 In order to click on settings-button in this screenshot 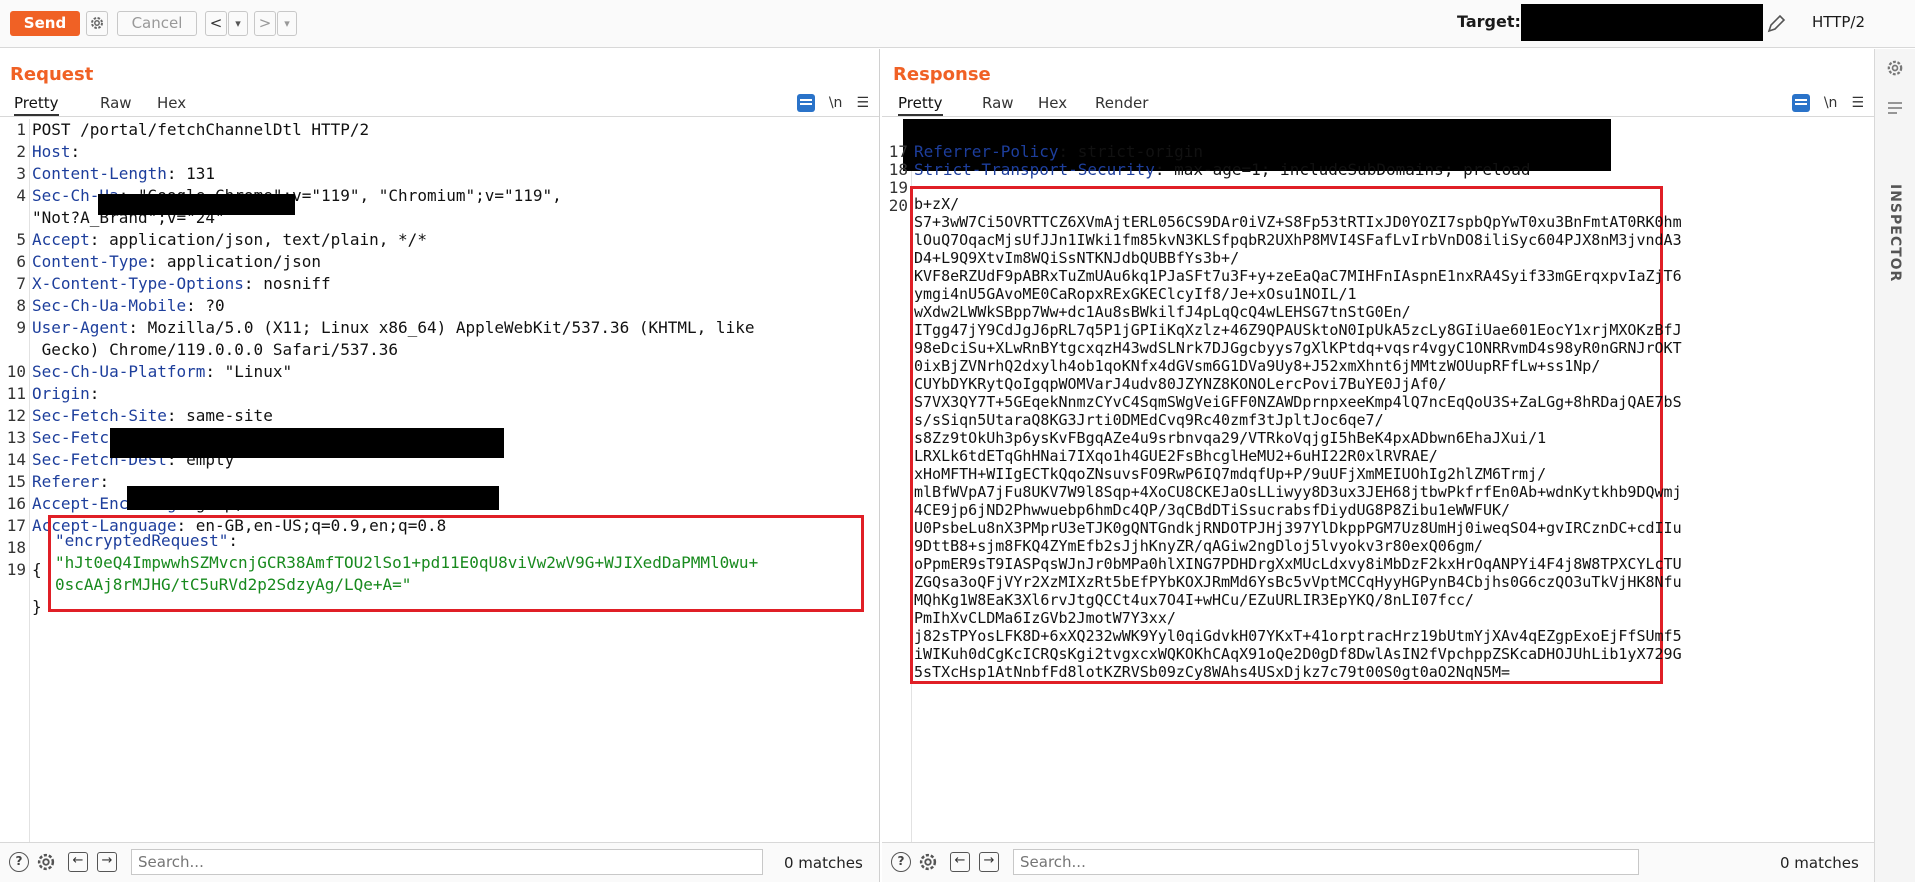, I will do `click(97, 23)`.